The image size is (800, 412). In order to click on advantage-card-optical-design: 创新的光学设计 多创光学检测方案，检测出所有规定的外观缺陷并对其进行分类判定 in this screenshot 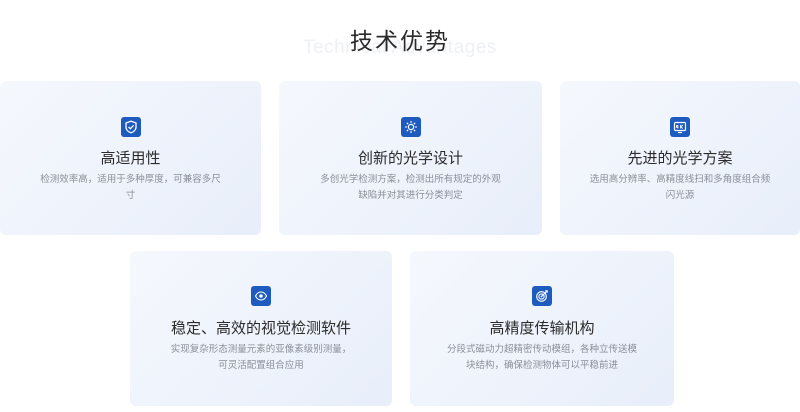, I will do `click(410, 158)`.